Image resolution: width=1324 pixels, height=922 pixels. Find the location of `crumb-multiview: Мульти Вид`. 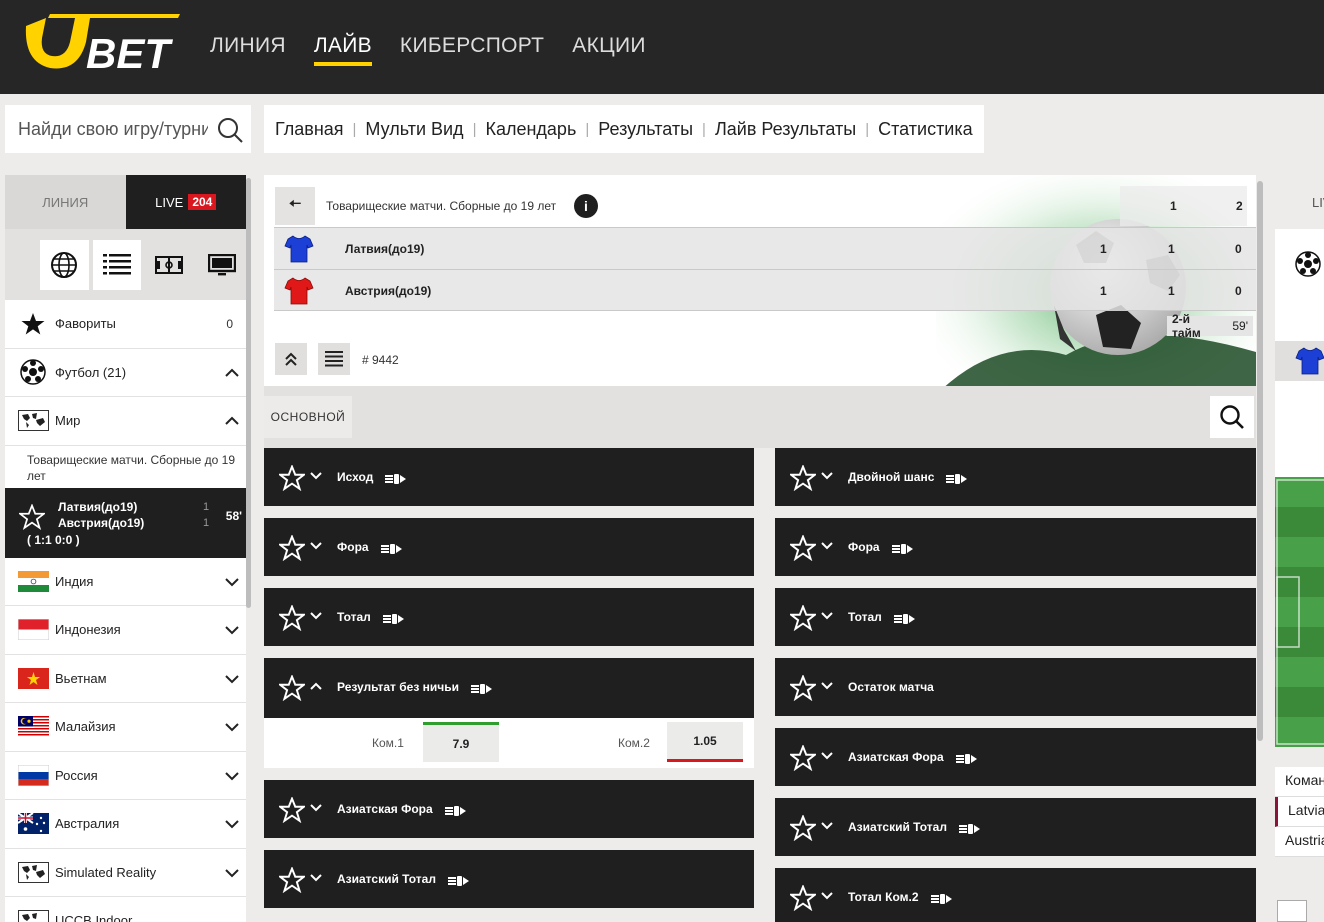

crumb-multiview: Мульти Вид is located at coordinates (414, 129).